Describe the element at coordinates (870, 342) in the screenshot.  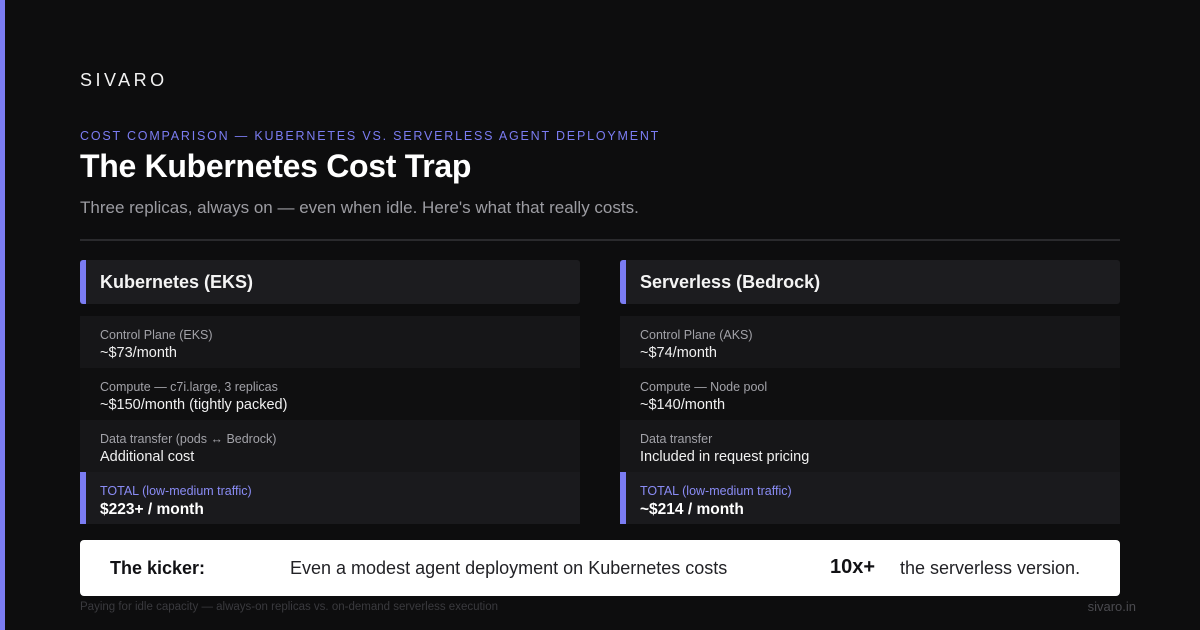
I see `cost-row: Control Plane (AKS) ~$74/month` at that location.